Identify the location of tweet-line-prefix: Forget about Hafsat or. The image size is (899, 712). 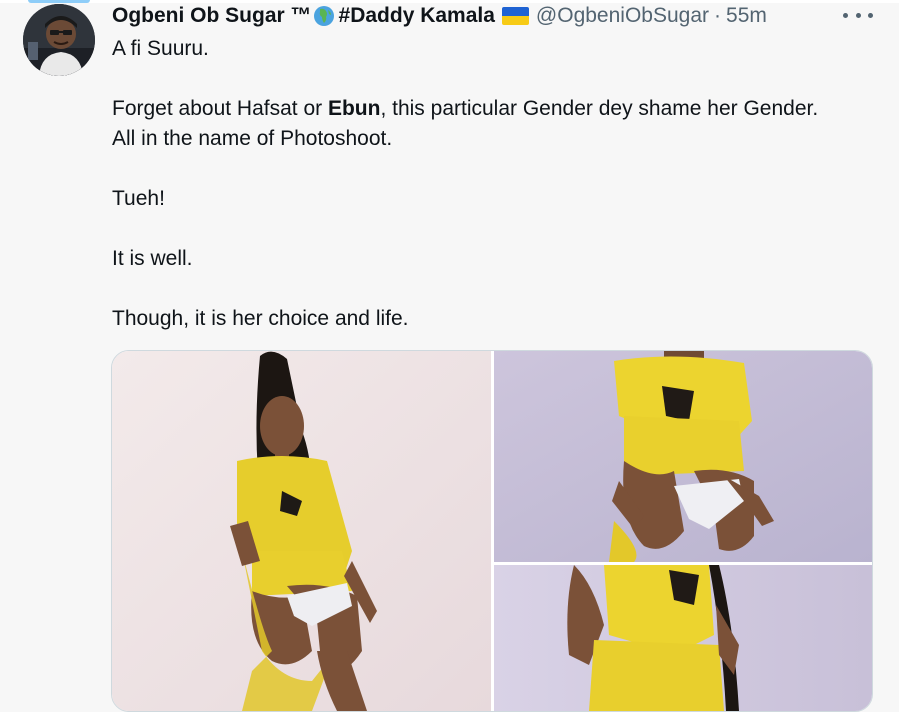
(220, 108).